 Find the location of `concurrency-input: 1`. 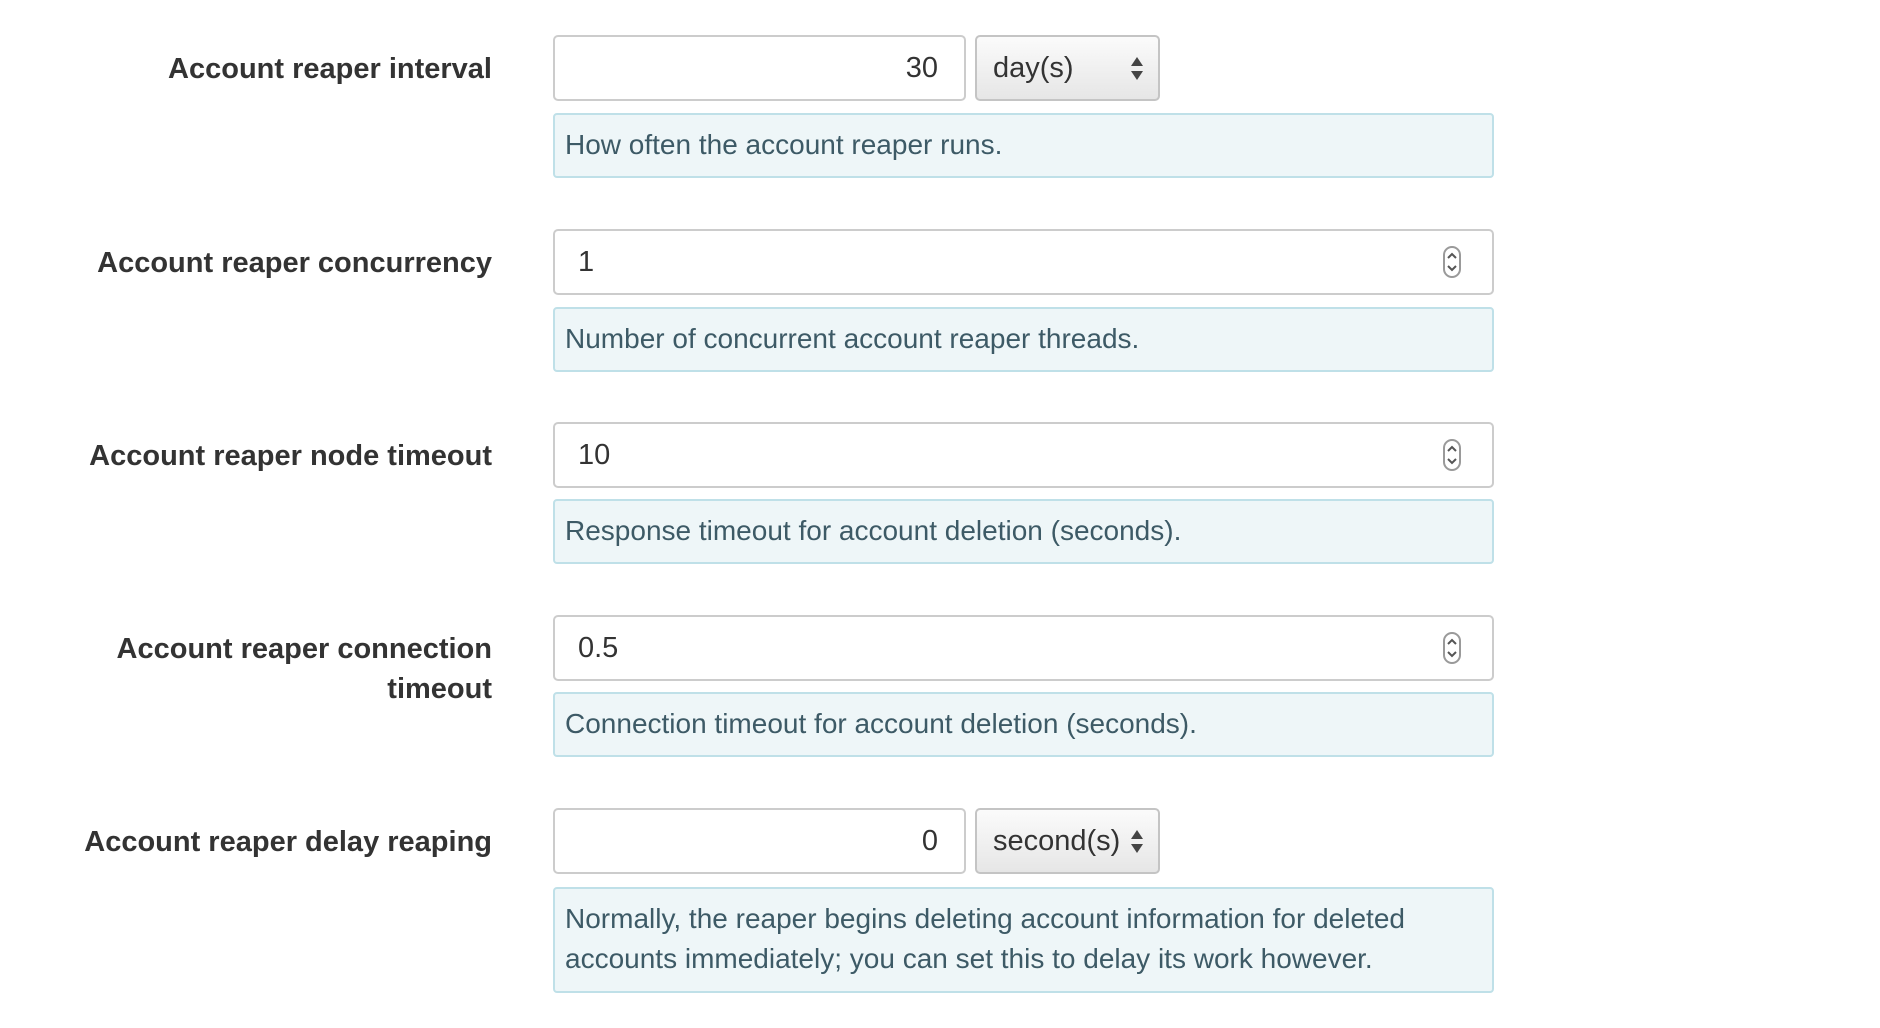

concurrency-input: 1 is located at coordinates (1023, 262).